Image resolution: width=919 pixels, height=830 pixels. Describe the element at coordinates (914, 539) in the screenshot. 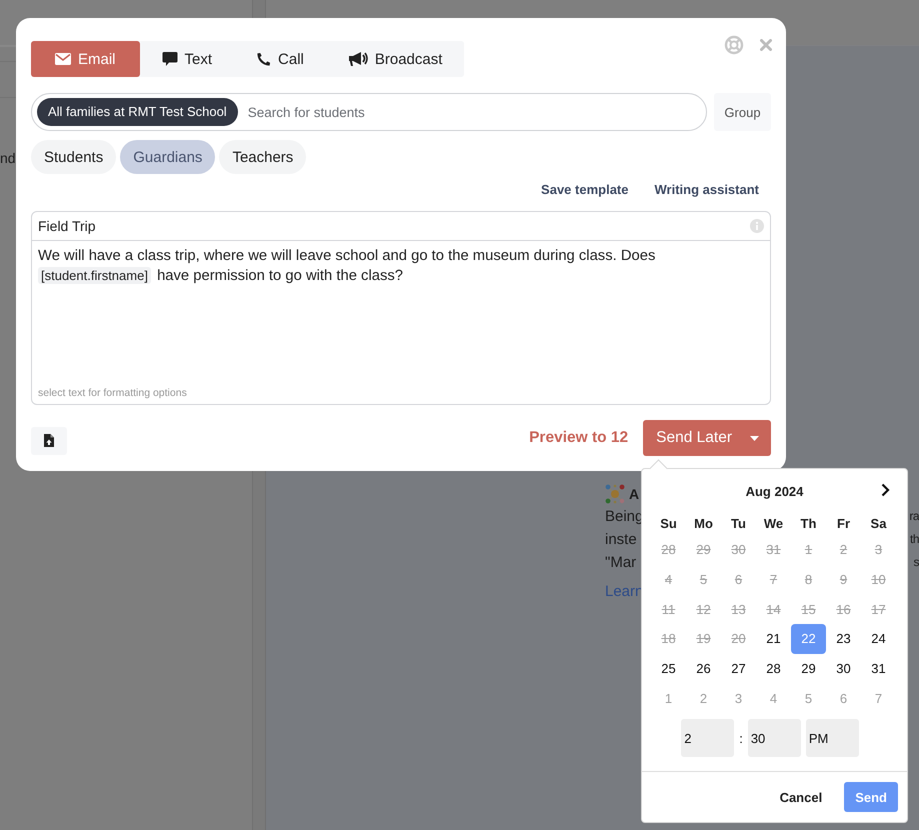

I see `article-text: th` at that location.